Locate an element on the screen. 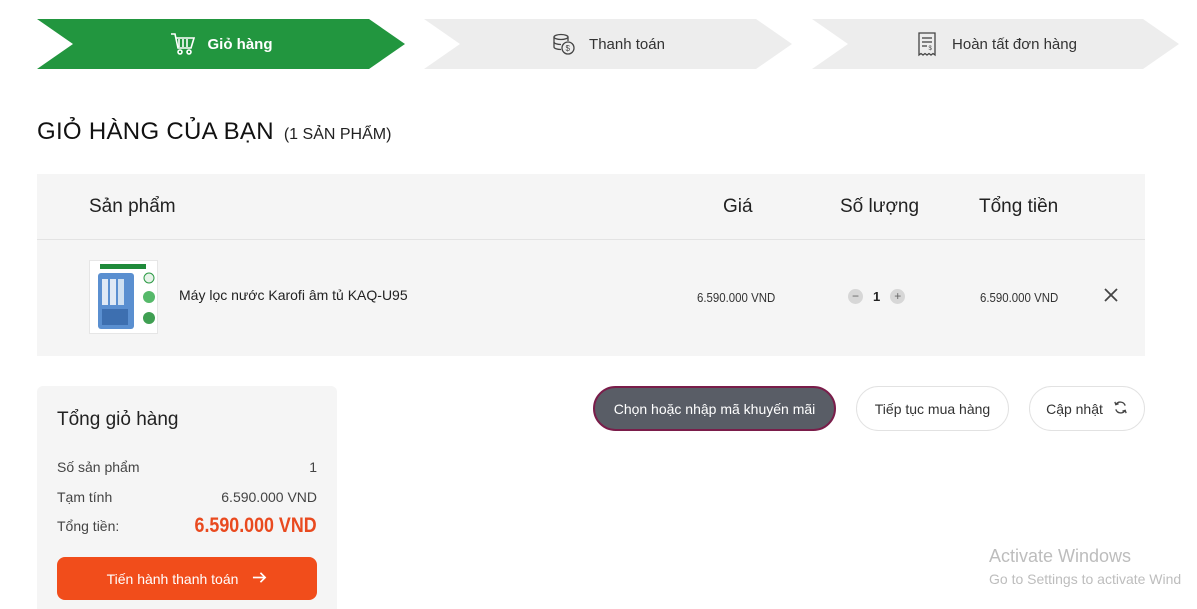 This screenshot has height=609, width=1197. decrease-button: − is located at coordinates (855, 296).